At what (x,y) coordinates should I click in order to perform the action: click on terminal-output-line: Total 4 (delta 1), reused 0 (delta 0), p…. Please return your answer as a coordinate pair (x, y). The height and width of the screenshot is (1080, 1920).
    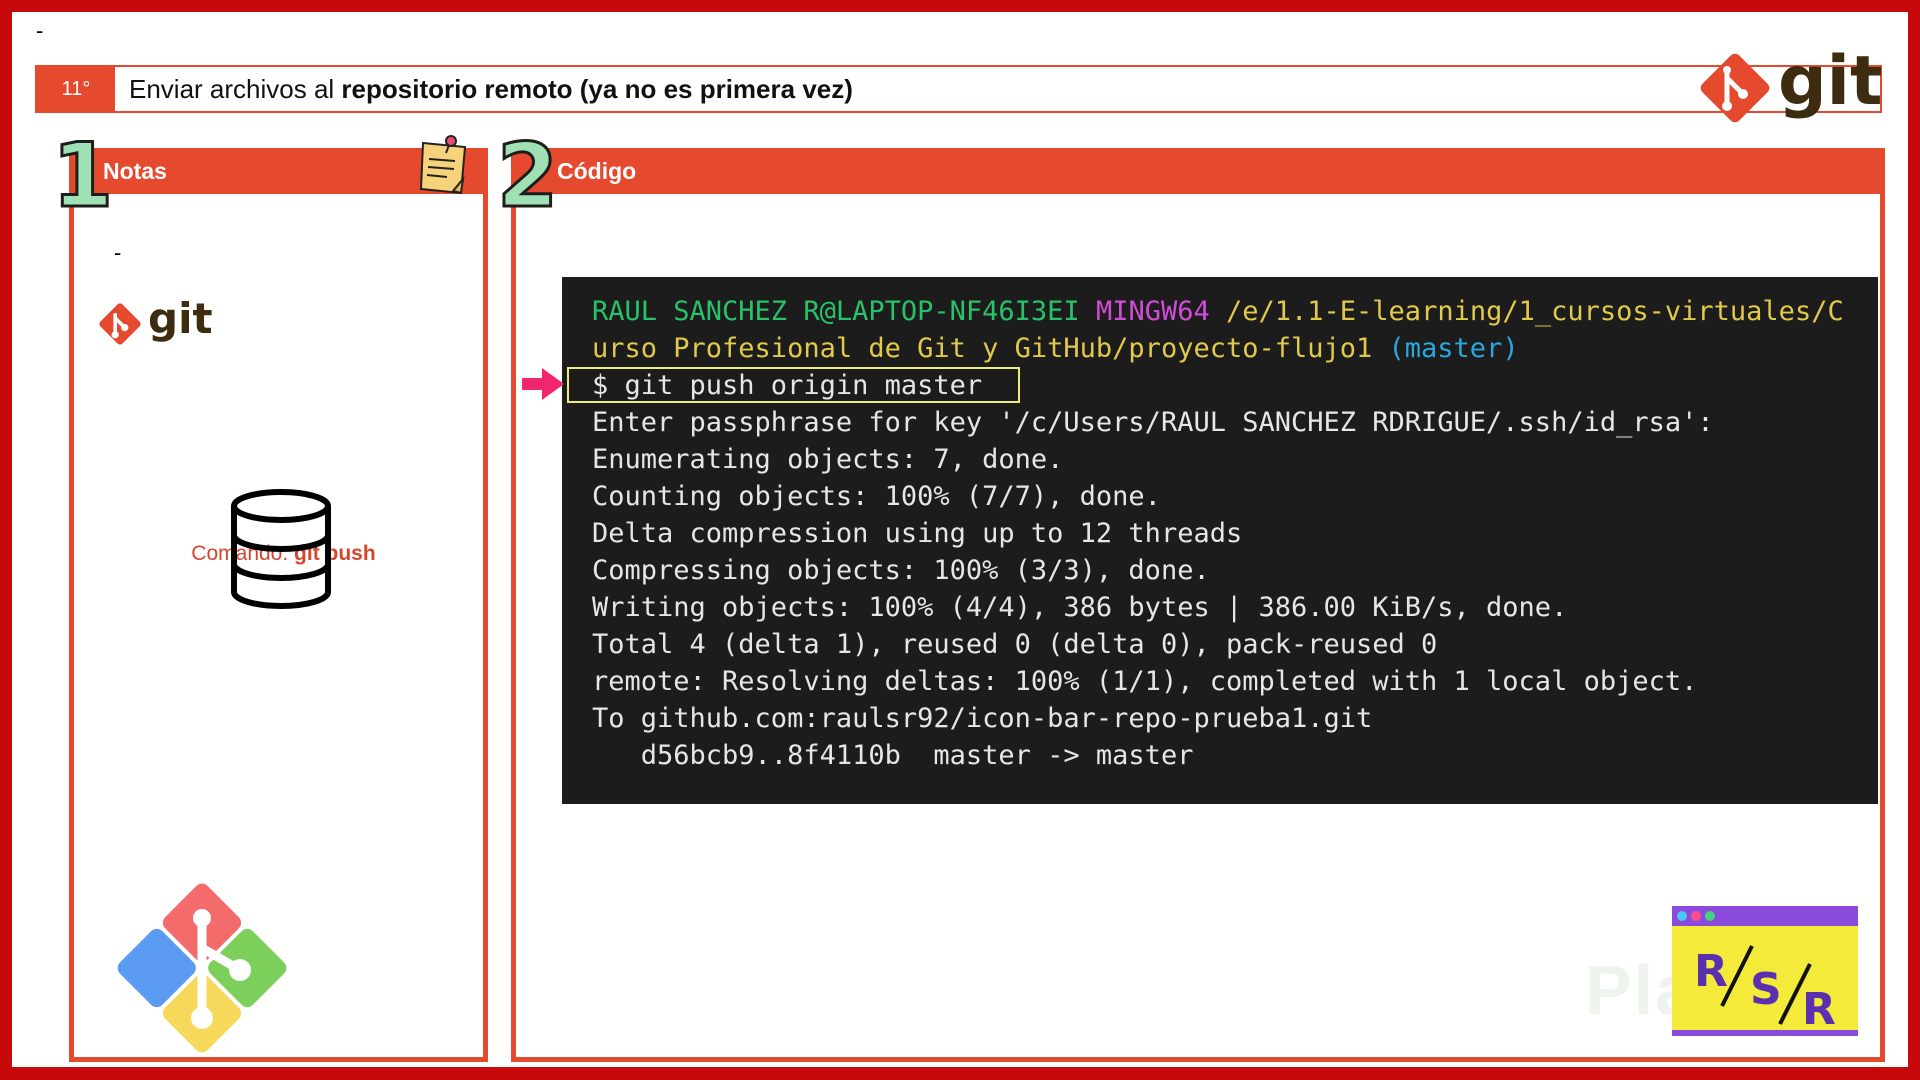
    Looking at the image, I should click on (1015, 644).